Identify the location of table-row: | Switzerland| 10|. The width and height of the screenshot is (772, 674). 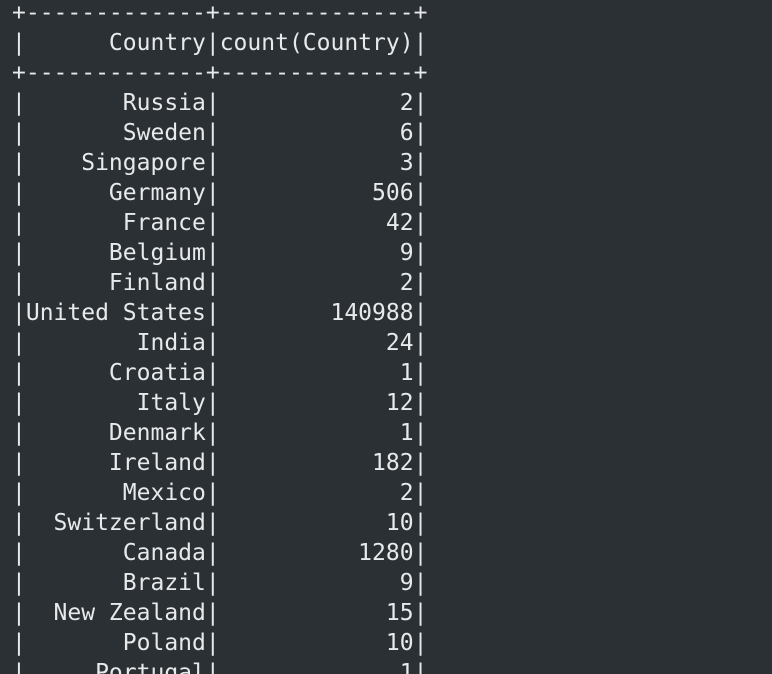
(220, 523).